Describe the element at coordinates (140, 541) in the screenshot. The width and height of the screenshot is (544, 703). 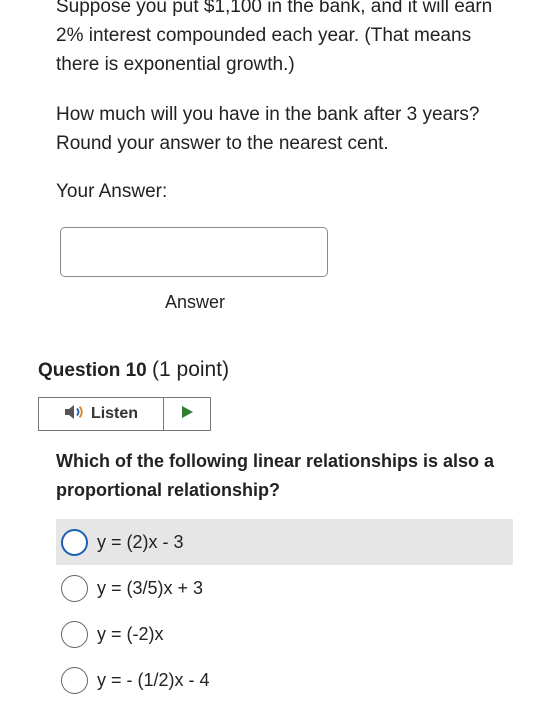
I see `option-label: y = (2)x - 3` at that location.